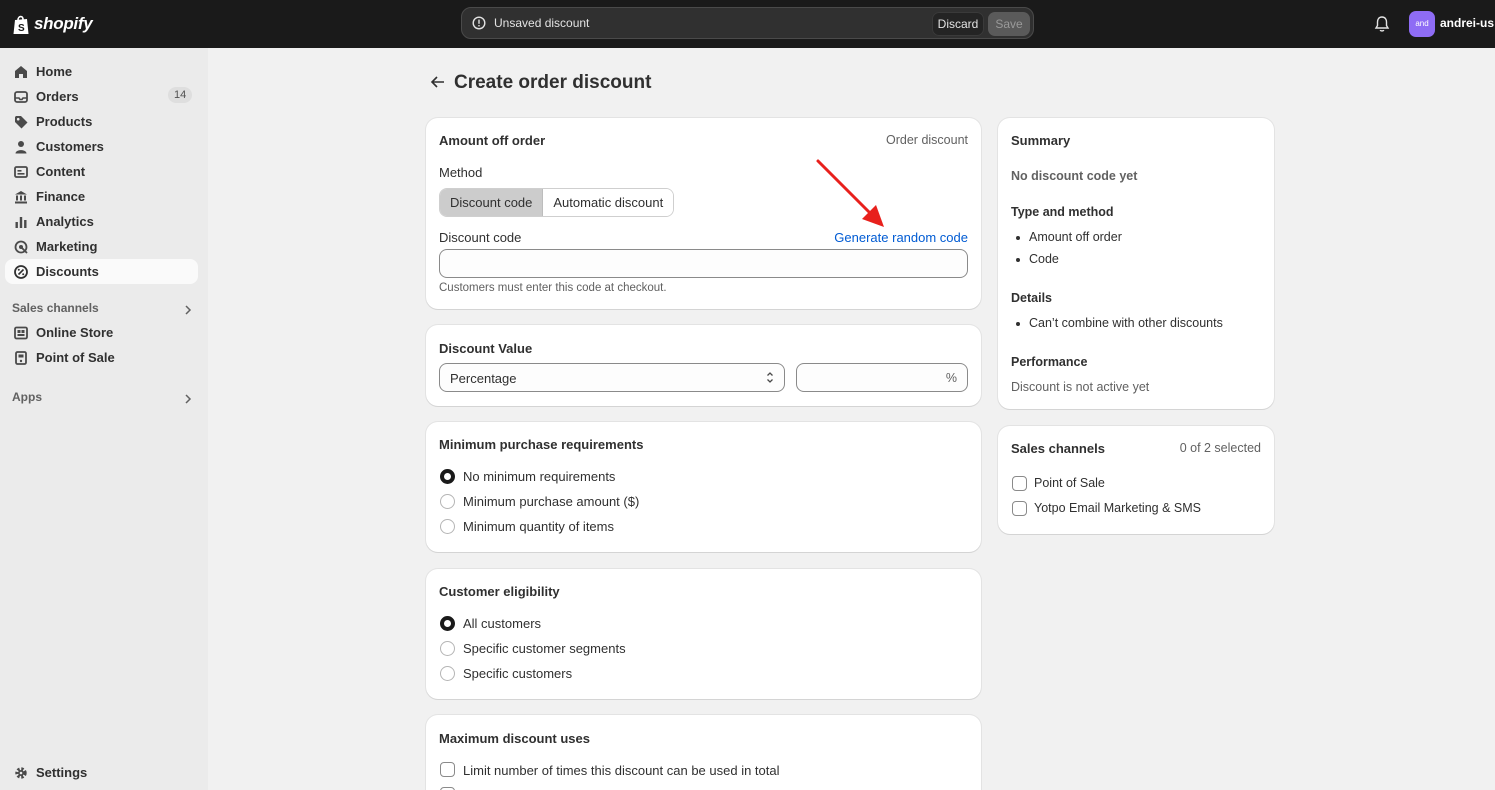  I want to click on method-segmented-control: Discount code Automatic discount, so click(557, 202).